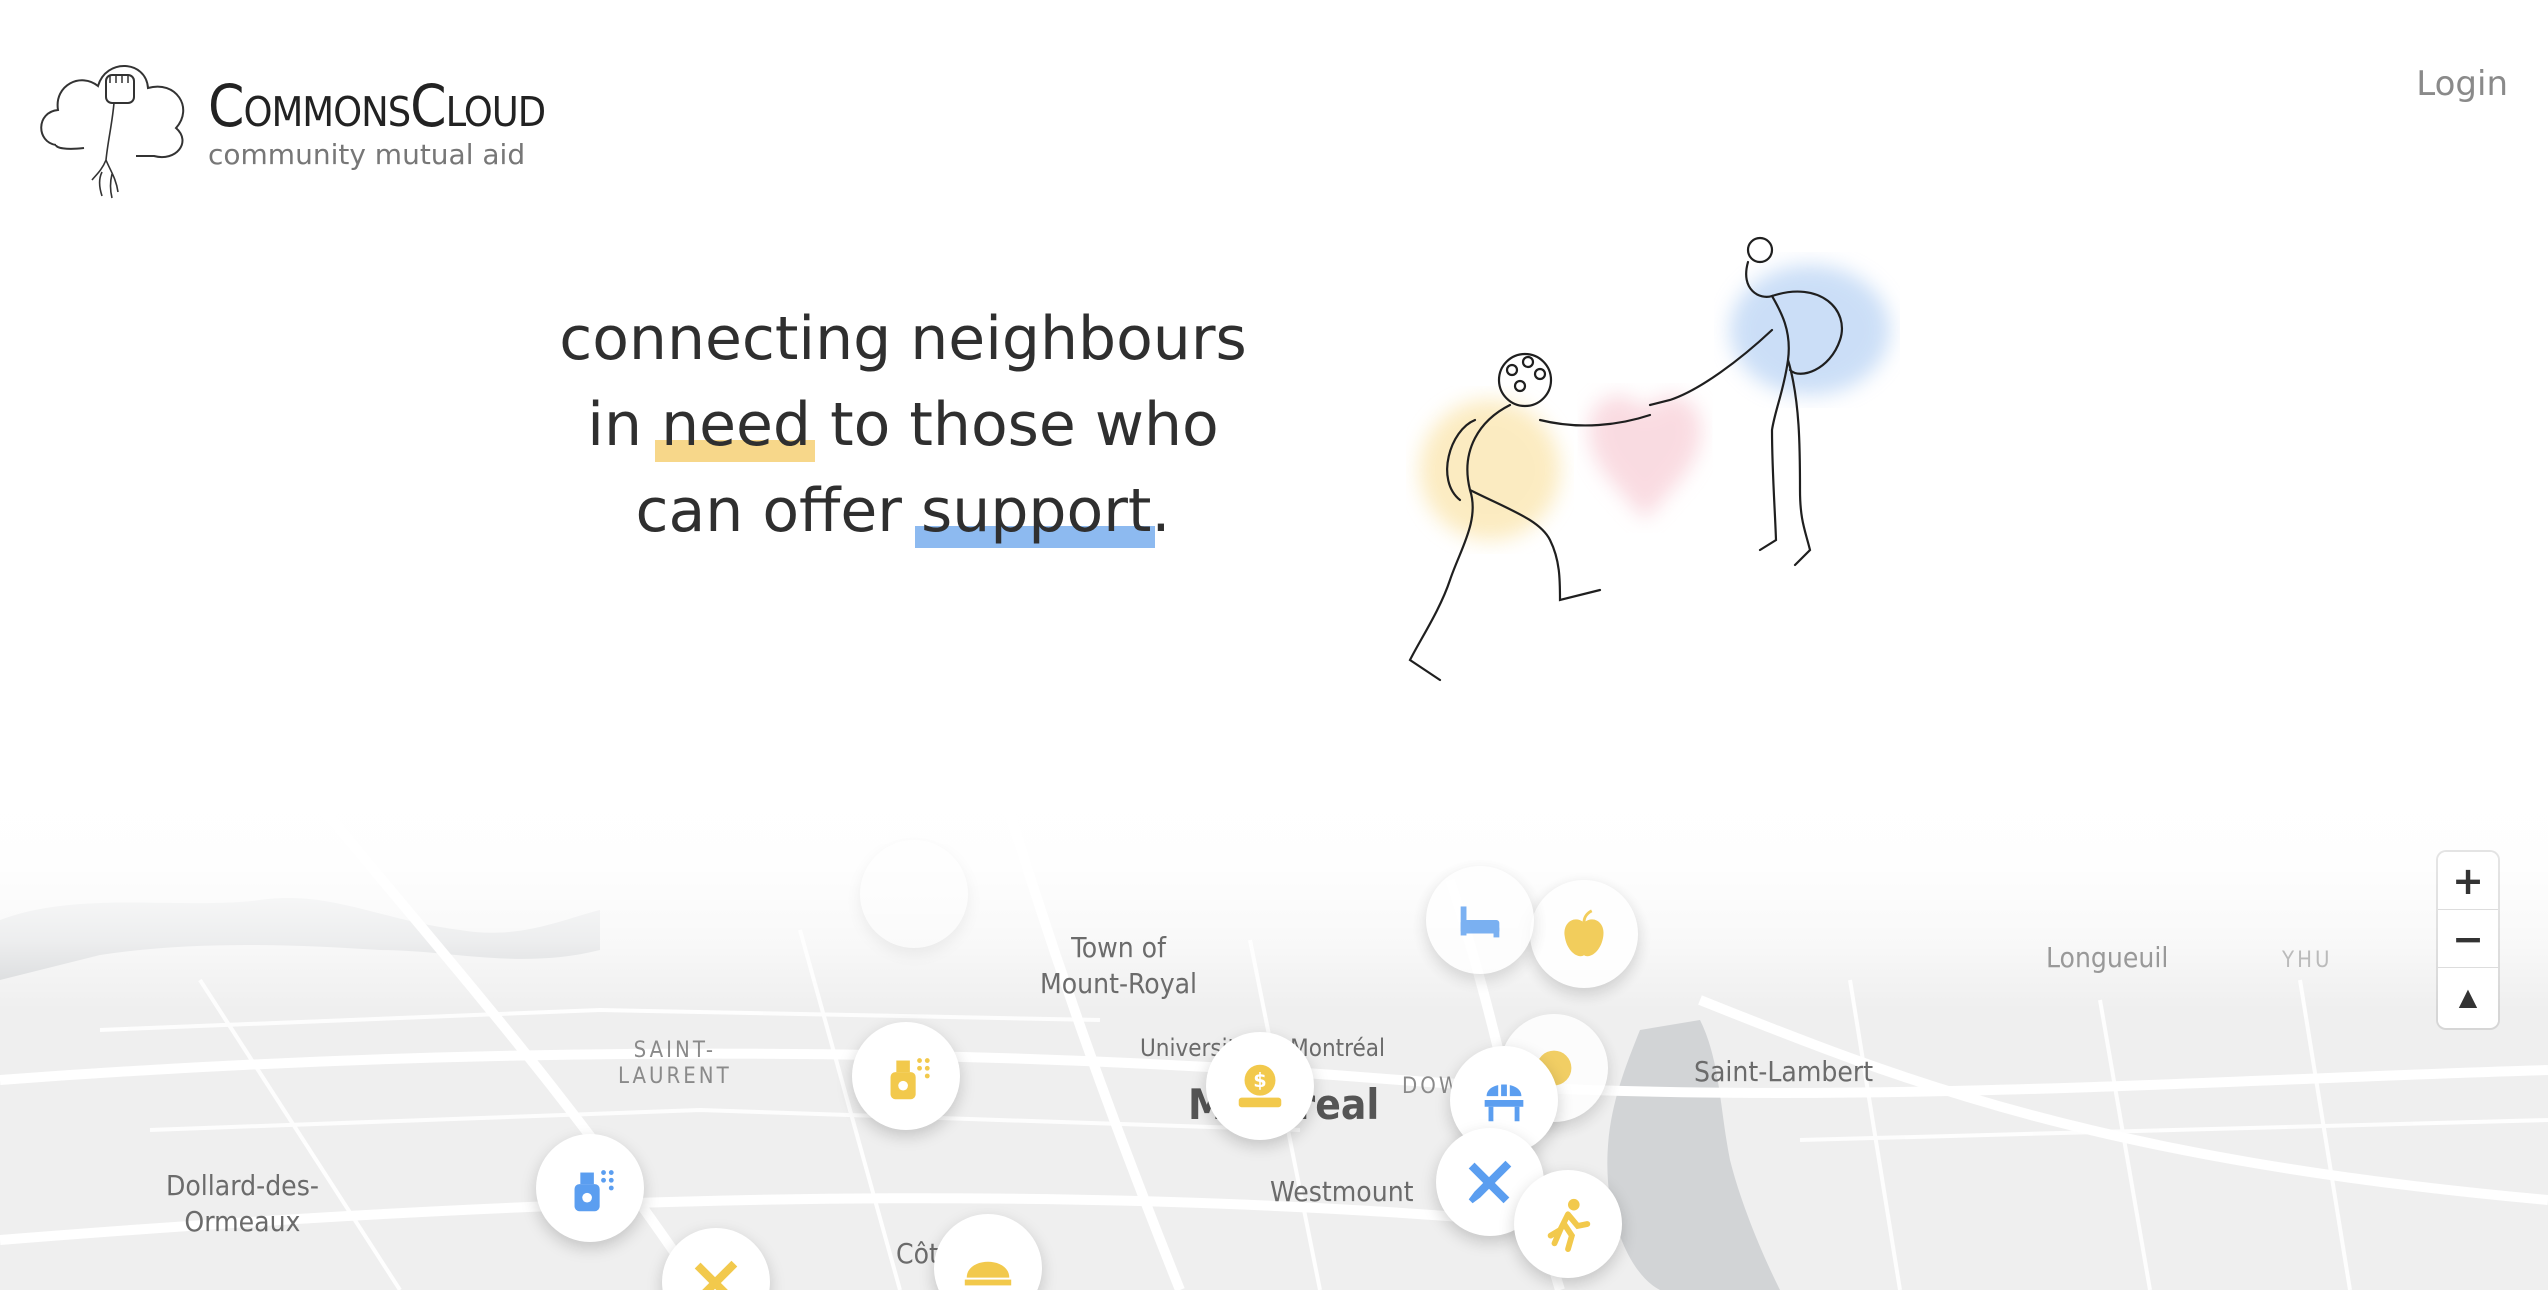 The width and height of the screenshot is (2548, 1290). What do you see at coordinates (675, 1050) in the screenshot?
I see `place-label-line: SAINT-` at bounding box center [675, 1050].